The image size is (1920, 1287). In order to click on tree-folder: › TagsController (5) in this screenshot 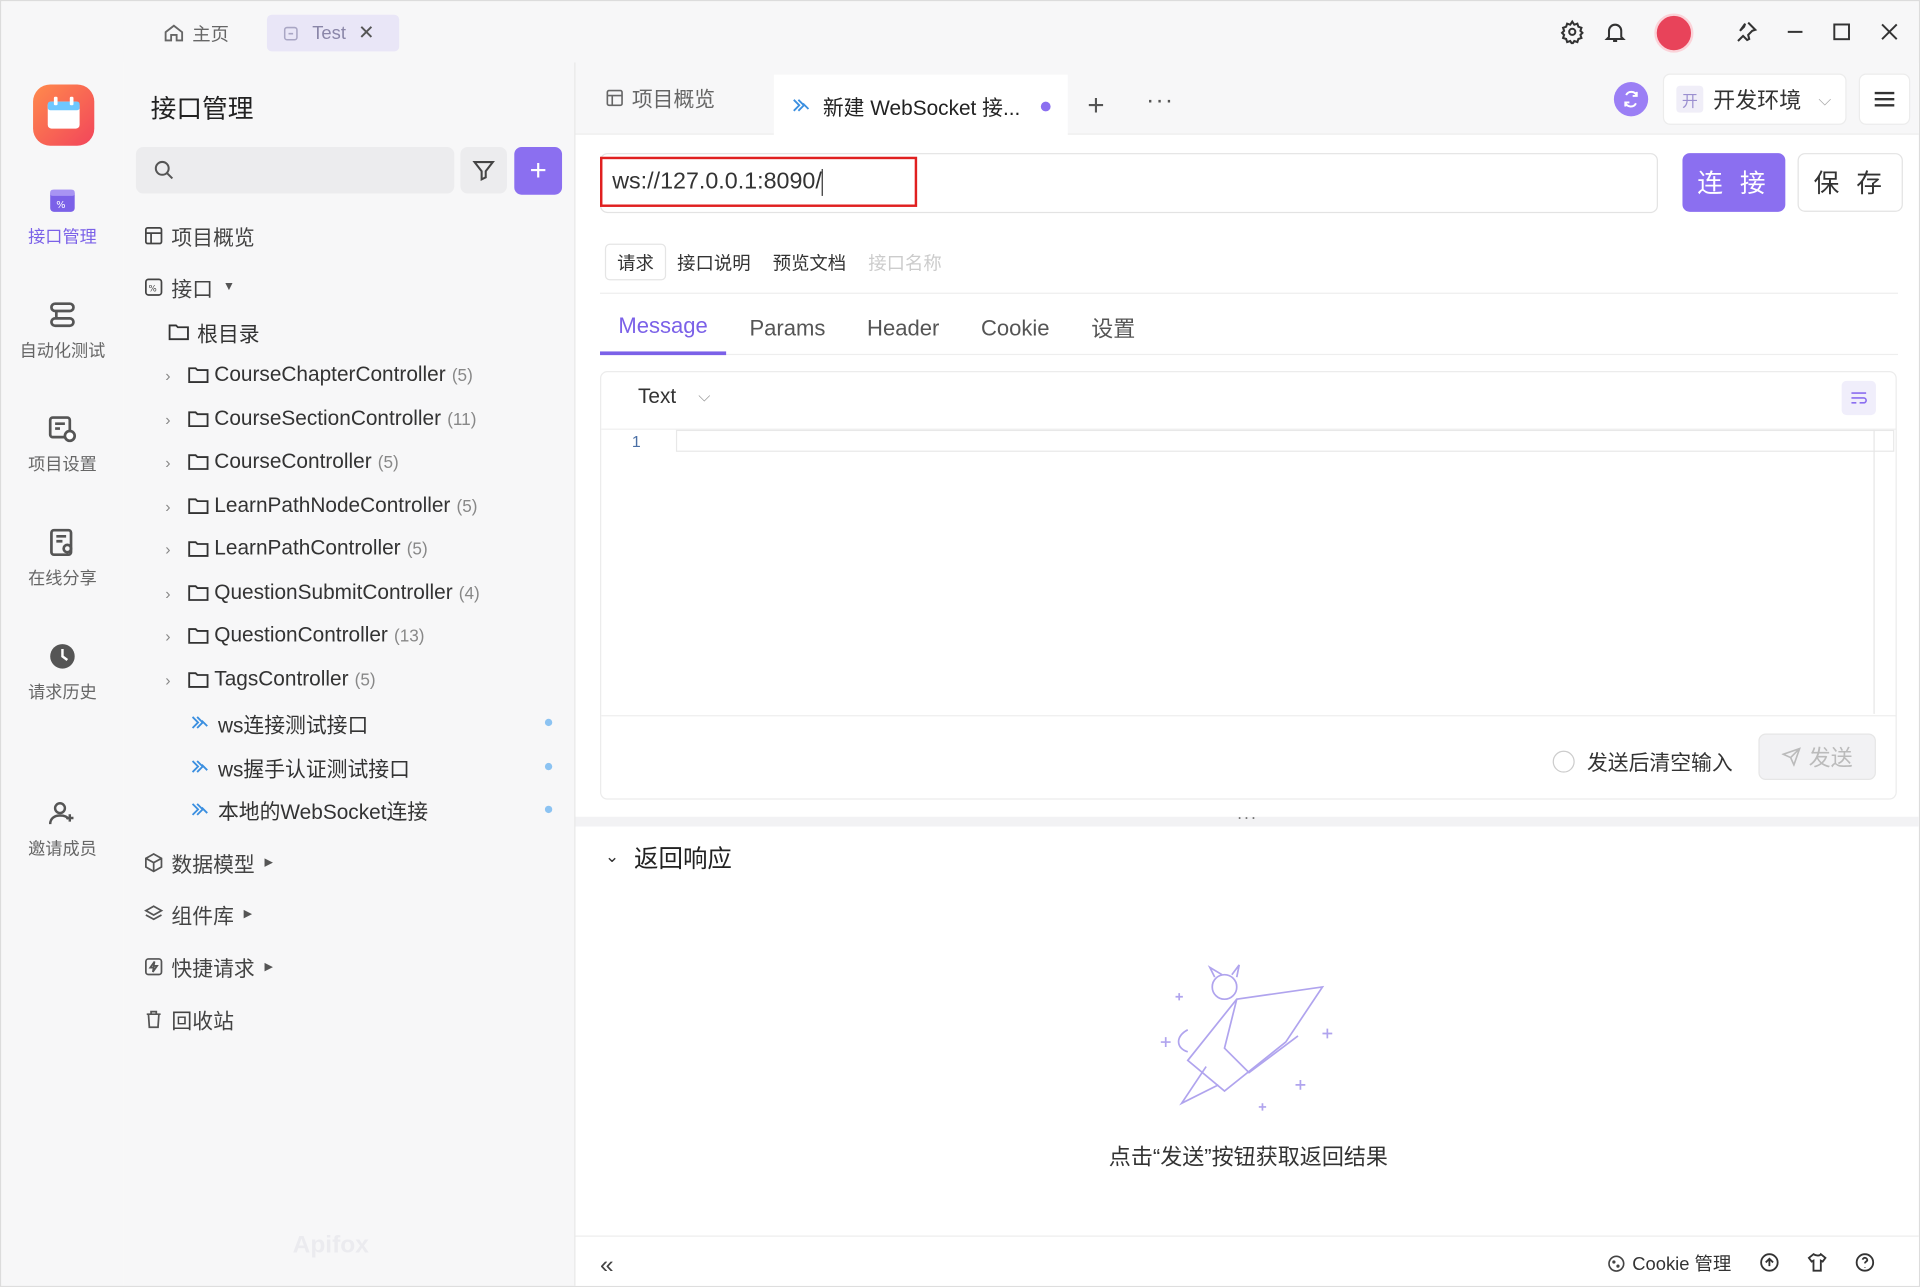, I will do `click(270, 679)`.